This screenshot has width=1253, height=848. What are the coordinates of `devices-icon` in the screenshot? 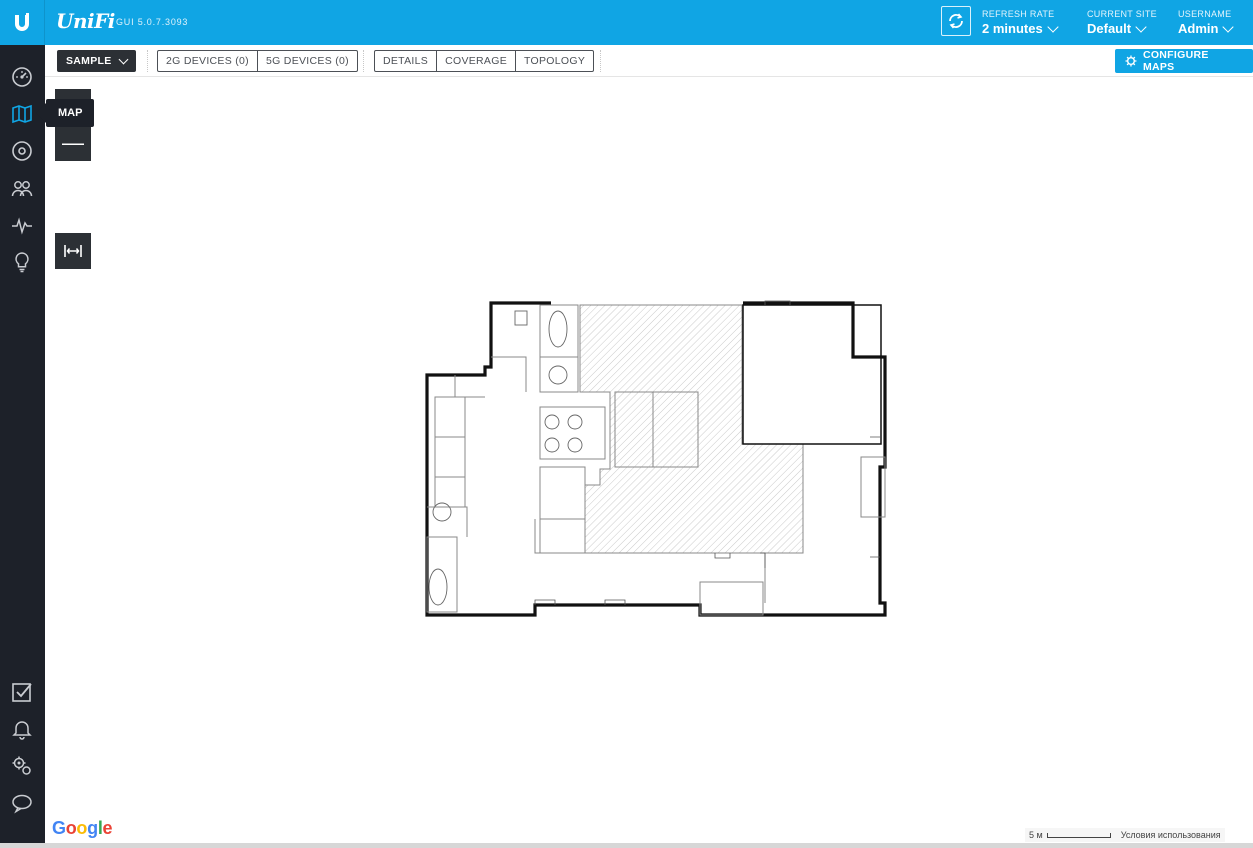 It's located at (22, 151).